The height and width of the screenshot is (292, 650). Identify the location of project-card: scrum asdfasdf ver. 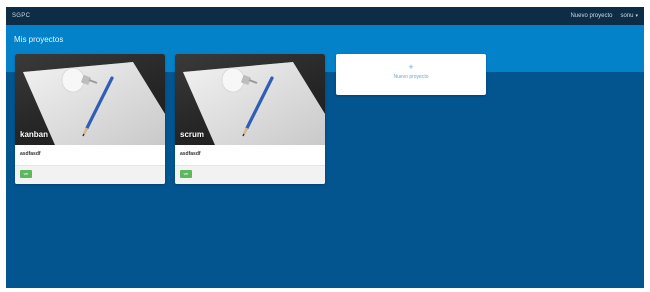
(250, 119).